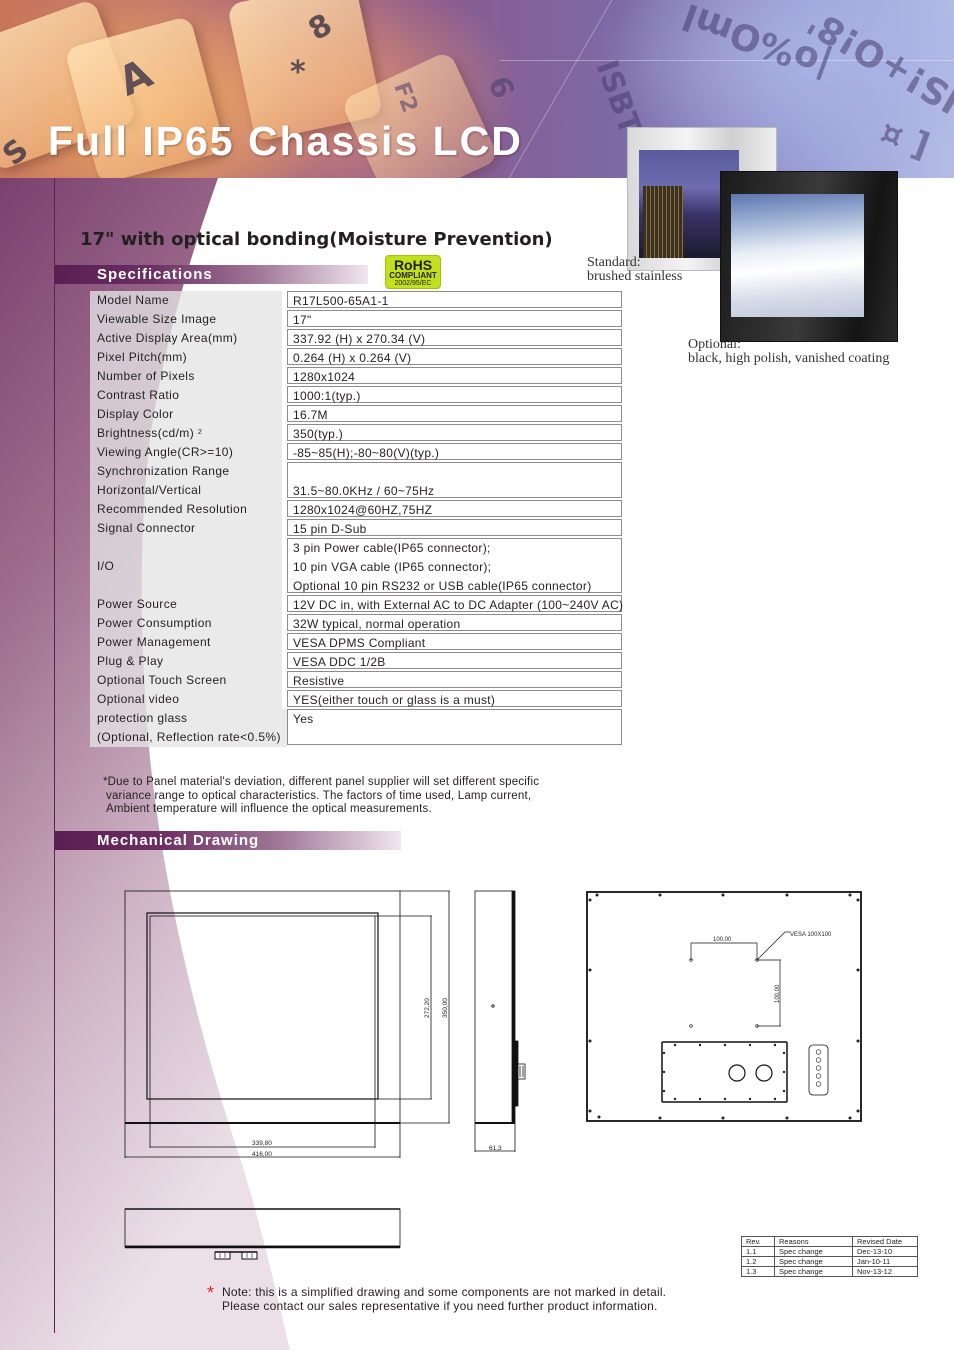 Image resolution: width=954 pixels, height=1350 pixels. Describe the element at coordinates (186, 509) in the screenshot. I see `spec-label: Recommended Resolution` at that location.